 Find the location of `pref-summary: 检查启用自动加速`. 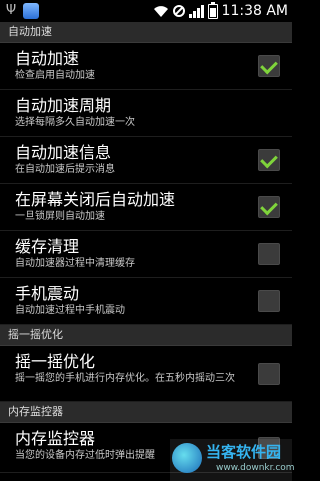

pref-summary: 检查启用自动加速 is located at coordinates (55, 75).